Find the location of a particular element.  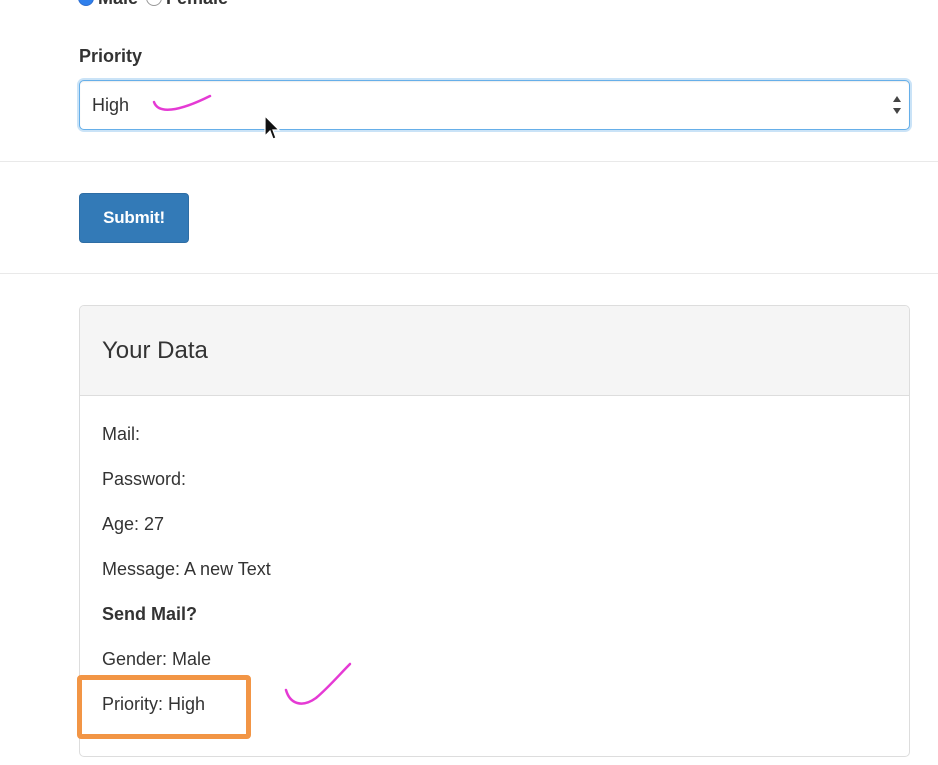

output-message: Message: A new Text is located at coordinates (186, 569).